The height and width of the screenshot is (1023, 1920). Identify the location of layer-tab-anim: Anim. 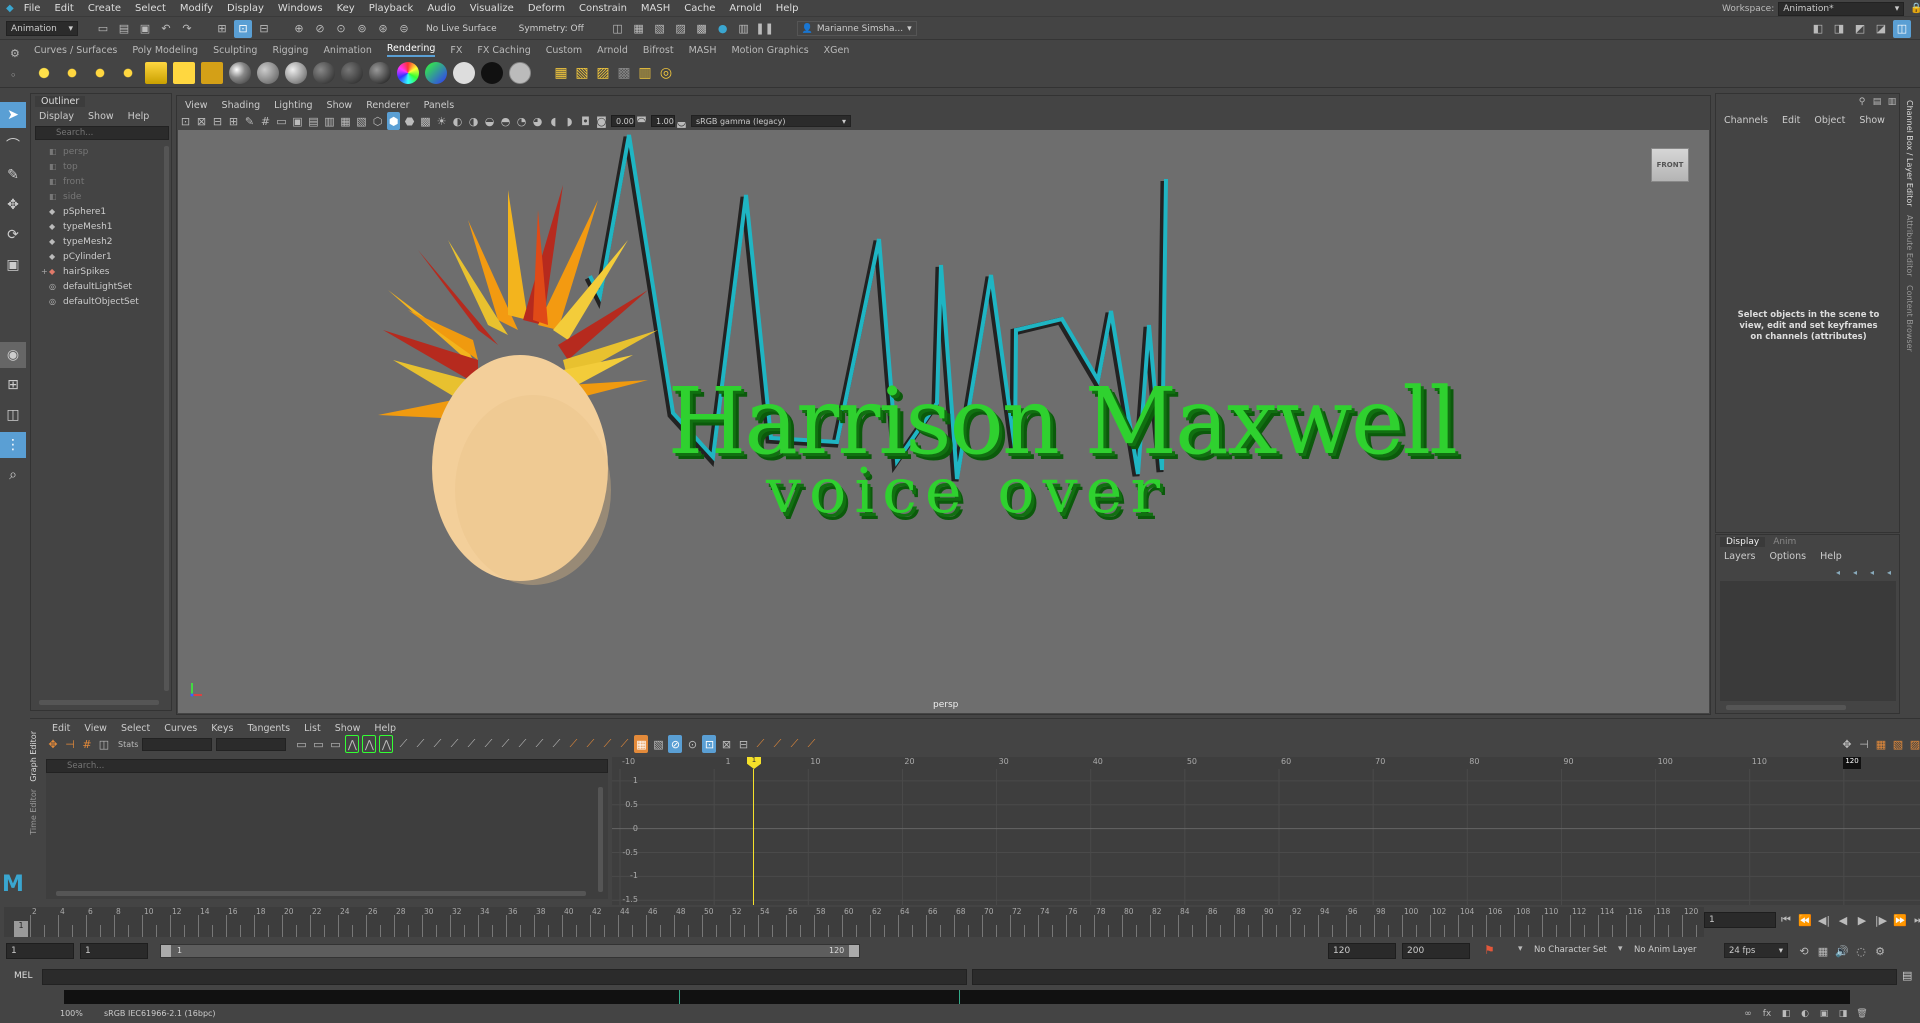
(1784, 542).